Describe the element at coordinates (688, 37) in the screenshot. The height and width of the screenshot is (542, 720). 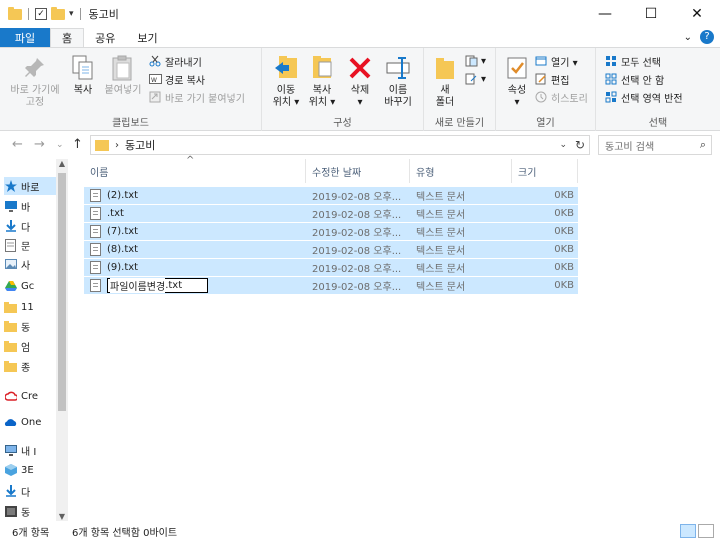
I see `ribbon-expand-icon: ⌄` at that location.